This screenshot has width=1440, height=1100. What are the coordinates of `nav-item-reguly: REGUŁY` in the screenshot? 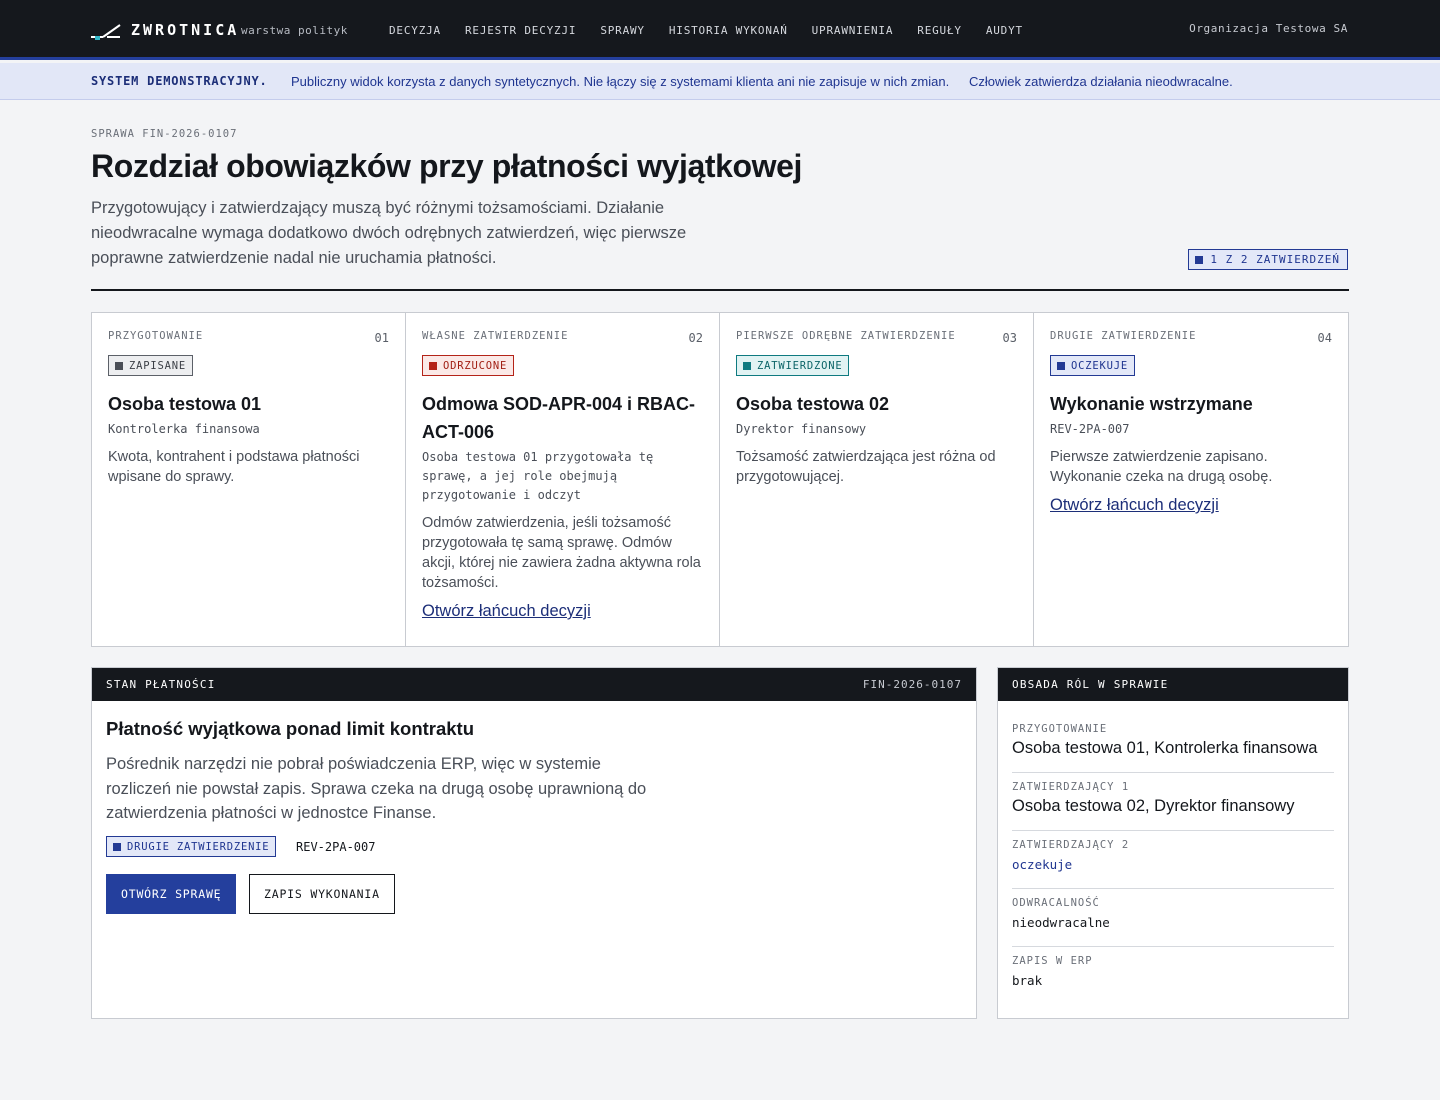 It's located at (939, 30).